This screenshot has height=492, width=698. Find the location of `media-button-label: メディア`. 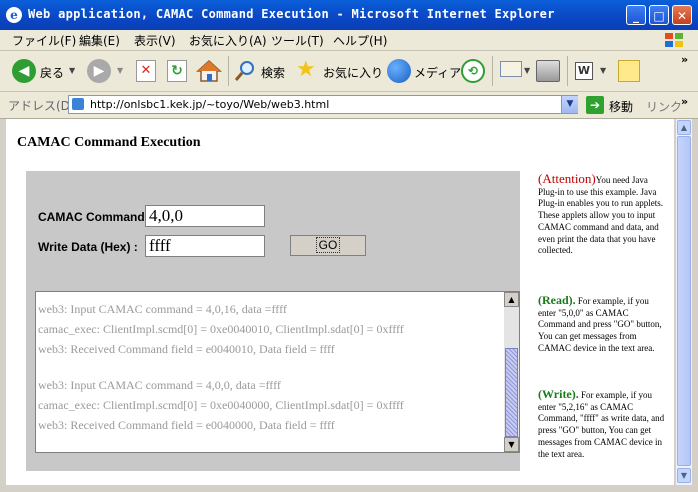

media-button-label: メディア is located at coordinates (437, 72).